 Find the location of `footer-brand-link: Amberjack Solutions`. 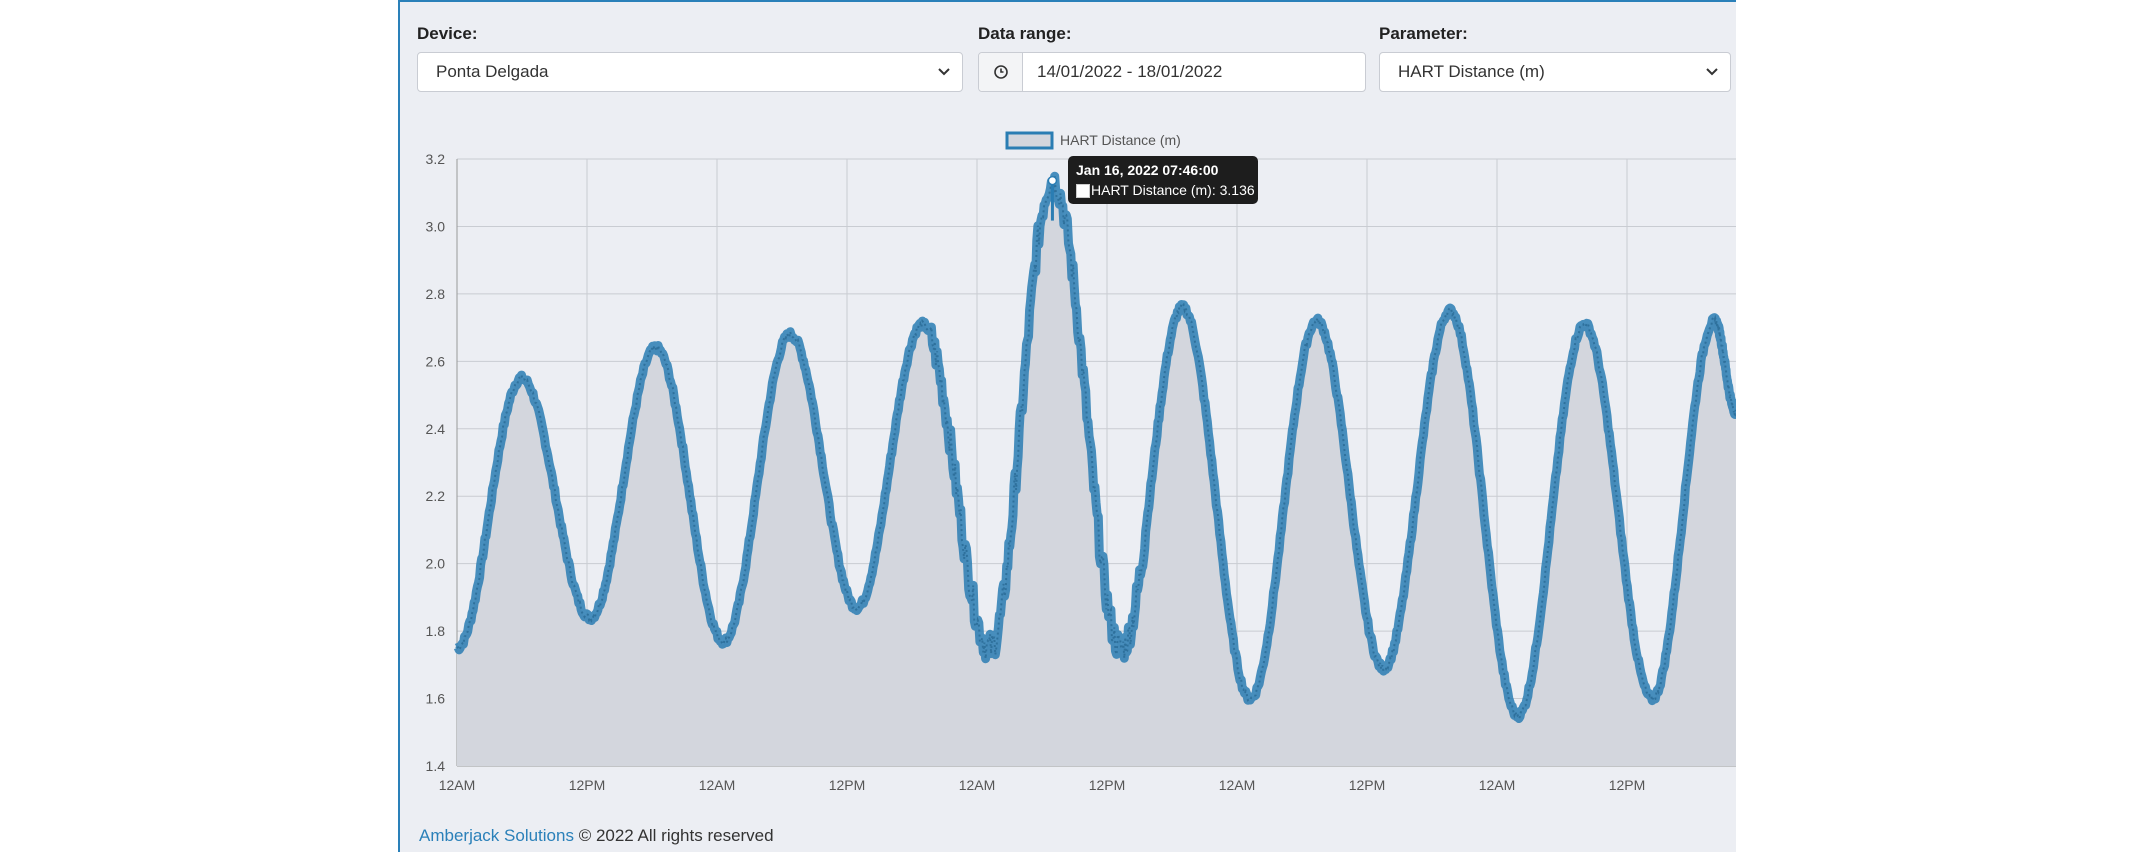

footer-brand-link: Amberjack Solutions is located at coordinates (496, 835).